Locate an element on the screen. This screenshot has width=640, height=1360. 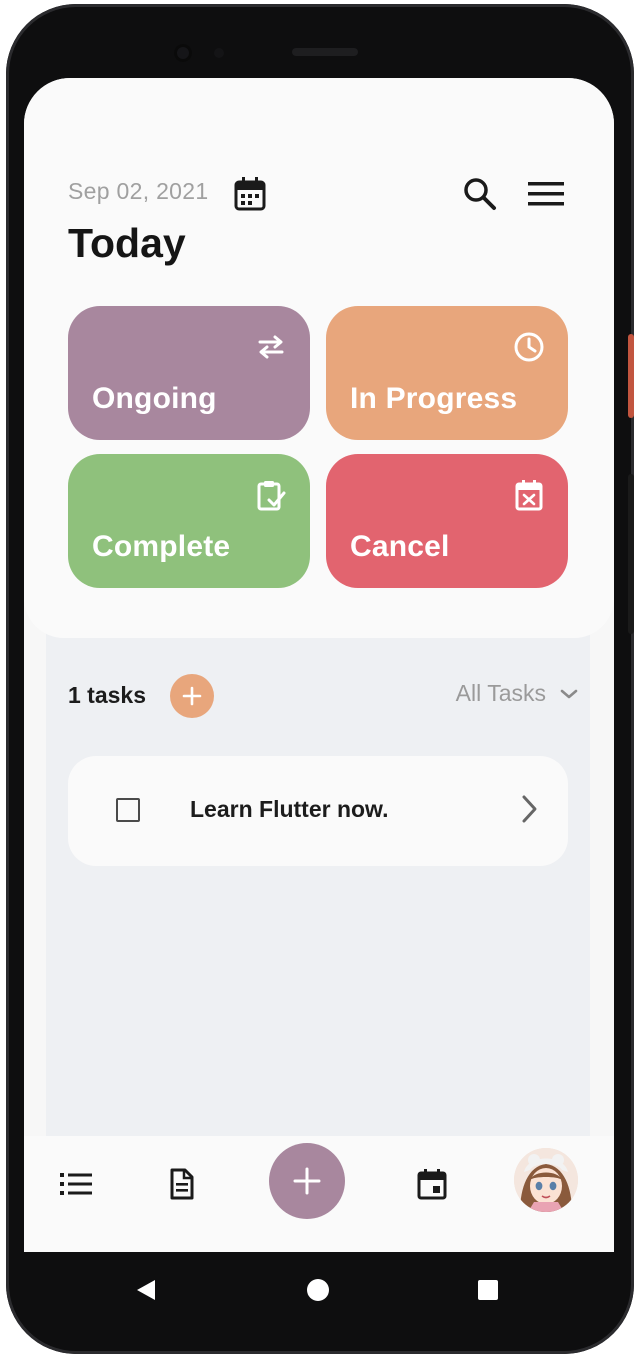
status-card-ongoing: Ongoing is located at coordinates (189, 373).